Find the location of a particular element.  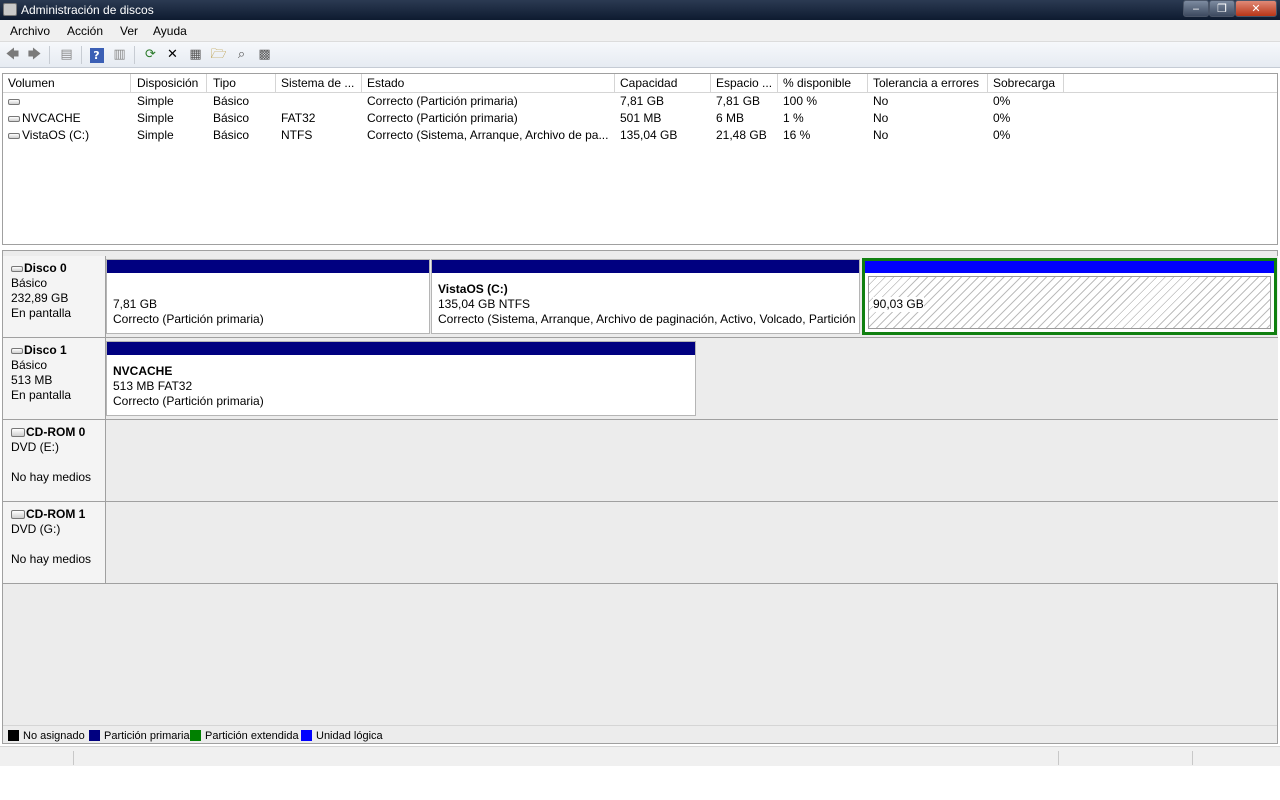

help-button: ? is located at coordinates (96, 55).